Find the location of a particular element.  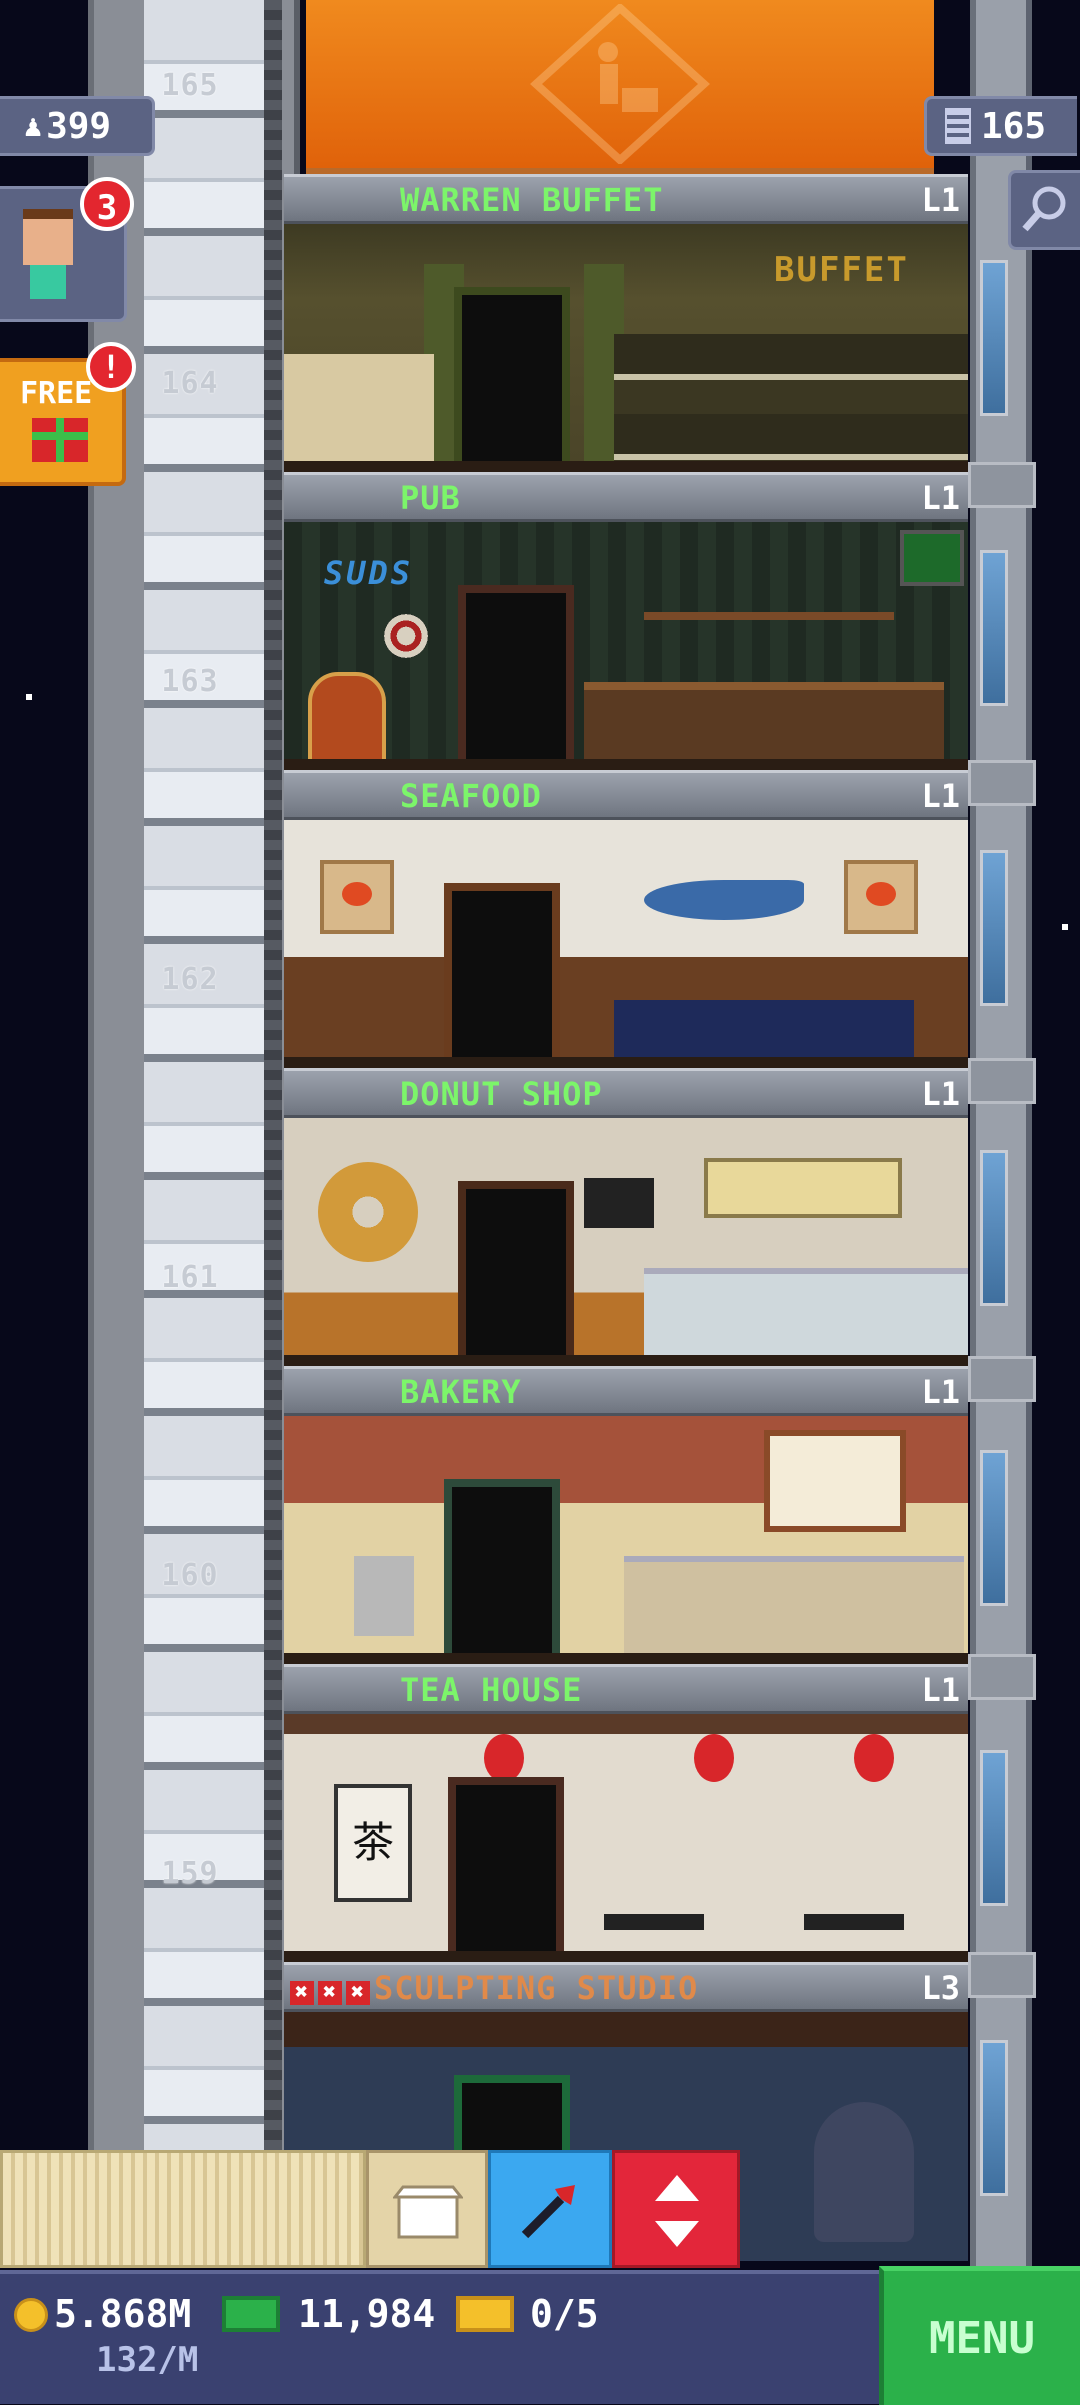

out-of-stock-icon: ✖ is located at coordinates (358, 1993).